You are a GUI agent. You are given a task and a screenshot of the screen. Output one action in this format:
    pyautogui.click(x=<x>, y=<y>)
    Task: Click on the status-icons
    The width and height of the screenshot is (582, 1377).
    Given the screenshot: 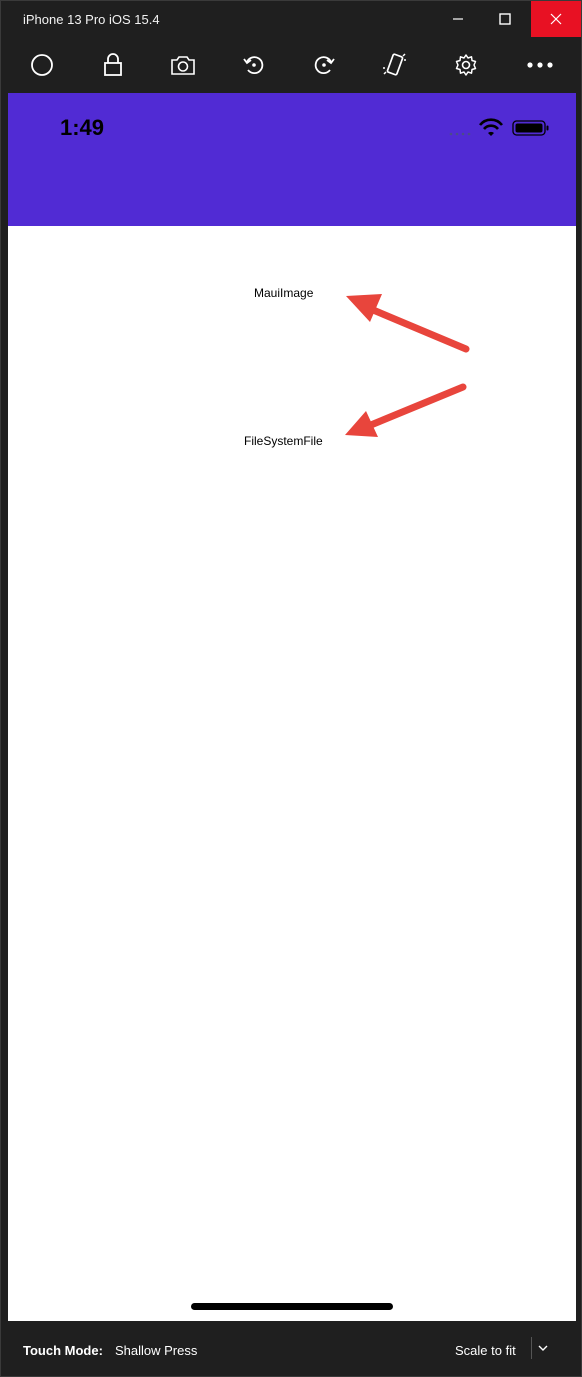 What is the action you would take?
    pyautogui.click(x=499, y=127)
    